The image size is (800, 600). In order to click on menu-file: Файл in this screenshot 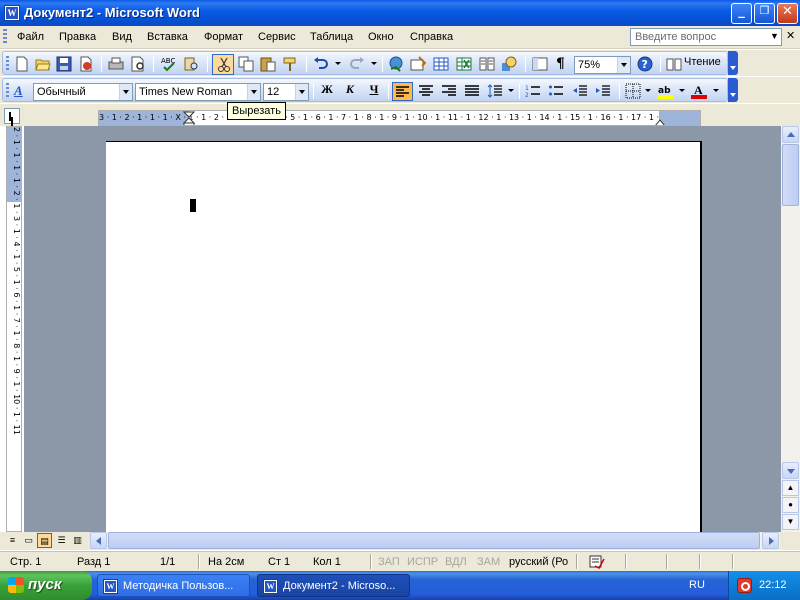, I will do `click(30, 37)`.